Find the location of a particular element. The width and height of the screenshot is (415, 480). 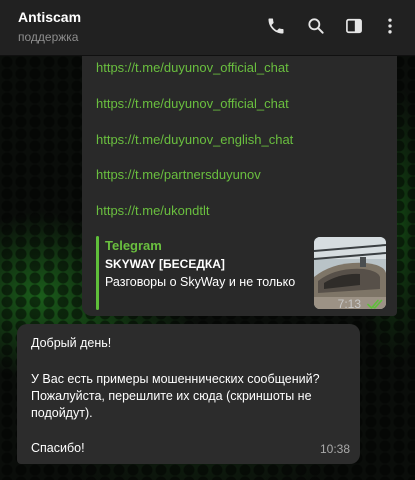

message-time: 7:13 is located at coordinates (349, 304).